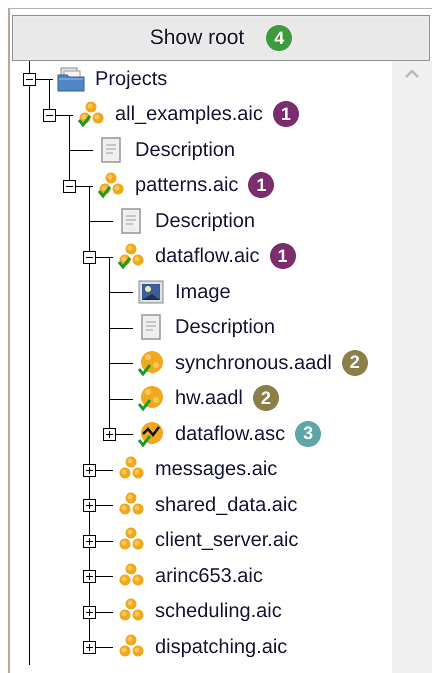 This screenshot has width=432, height=673. Describe the element at coordinates (308, 433) in the screenshot. I see `count-badge: 3` at that location.